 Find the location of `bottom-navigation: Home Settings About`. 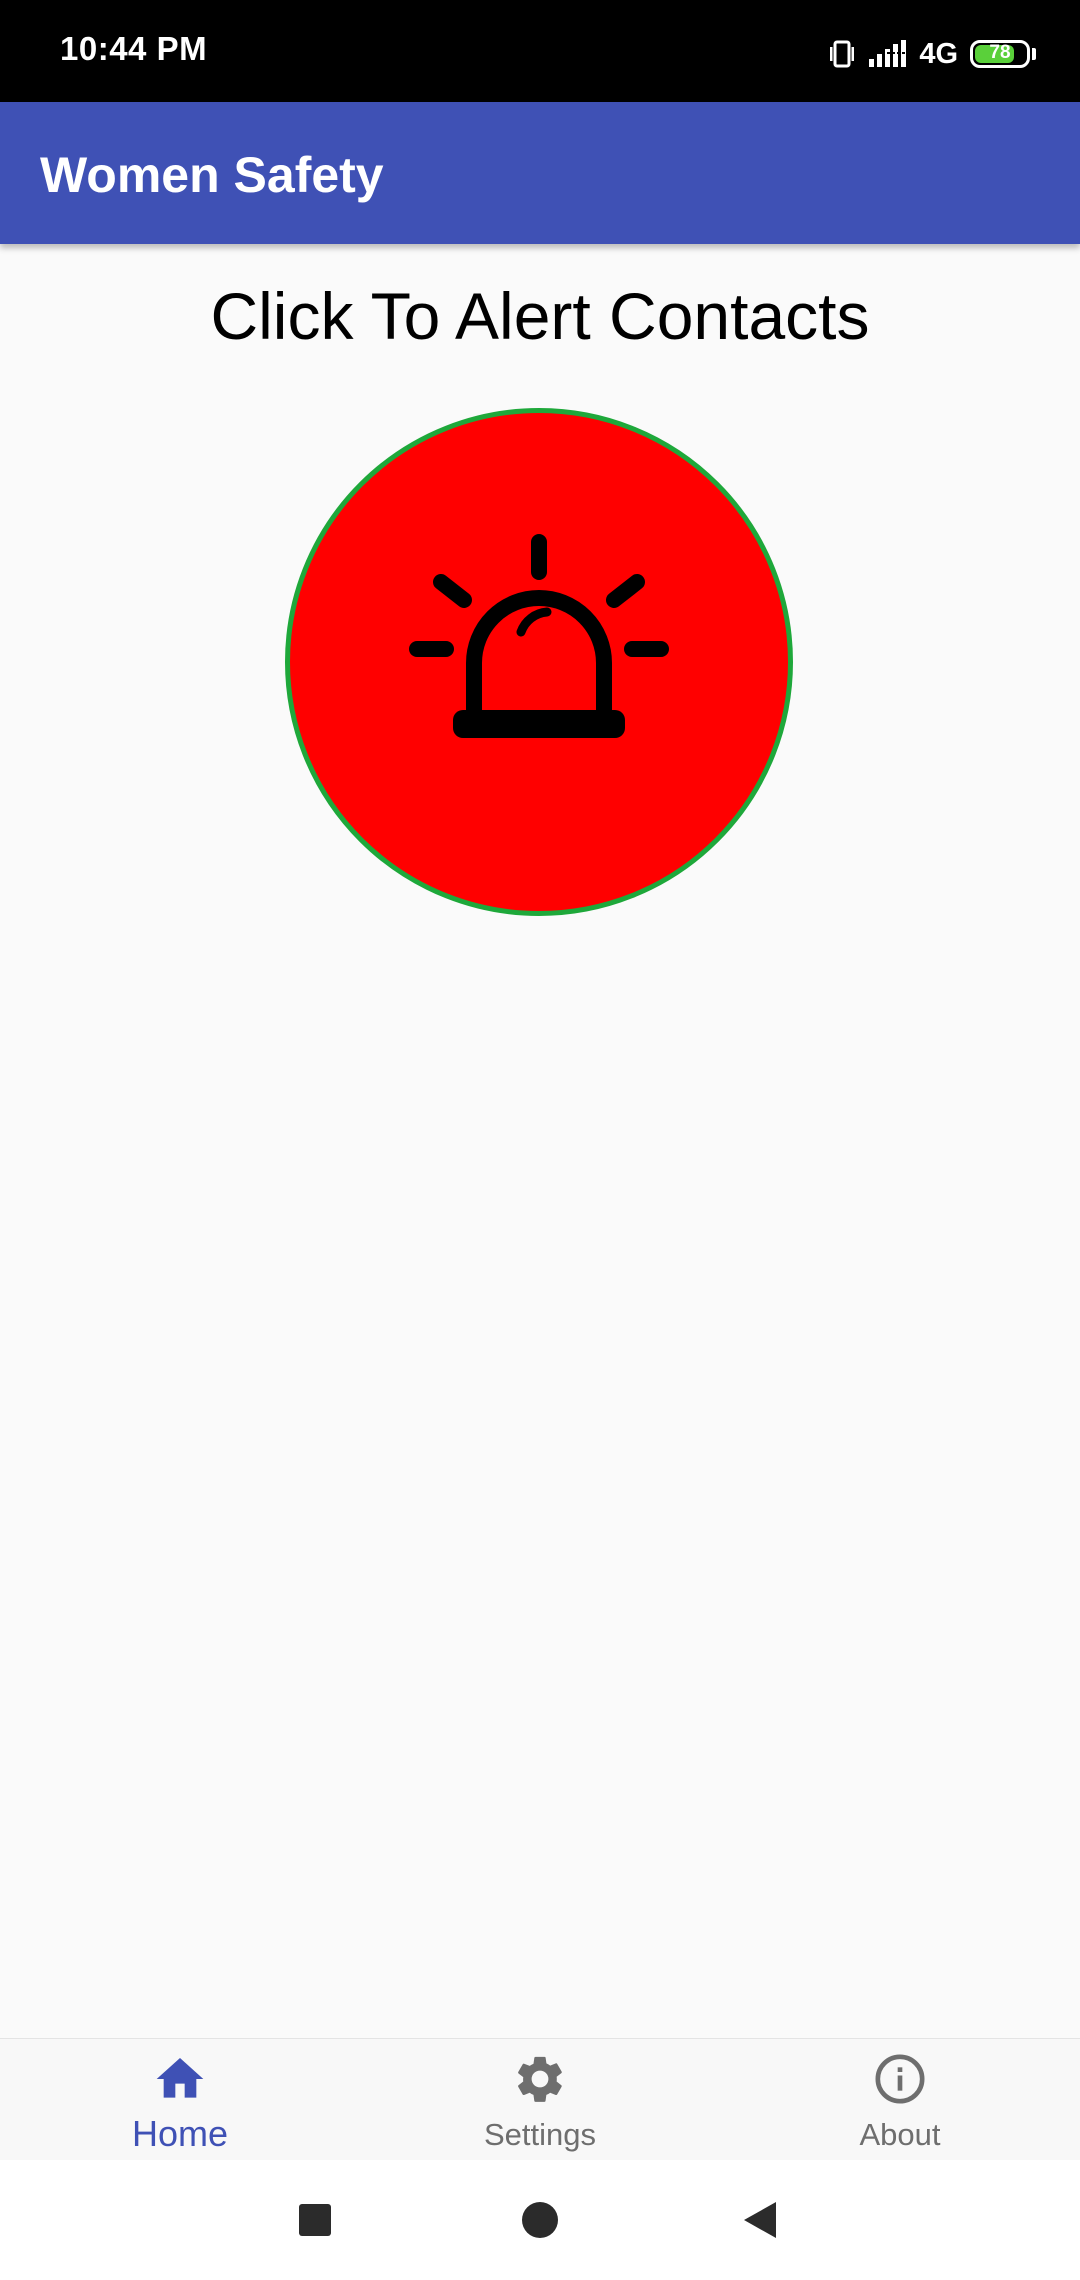

bottom-navigation: Home Settings About is located at coordinates (540, 2099).